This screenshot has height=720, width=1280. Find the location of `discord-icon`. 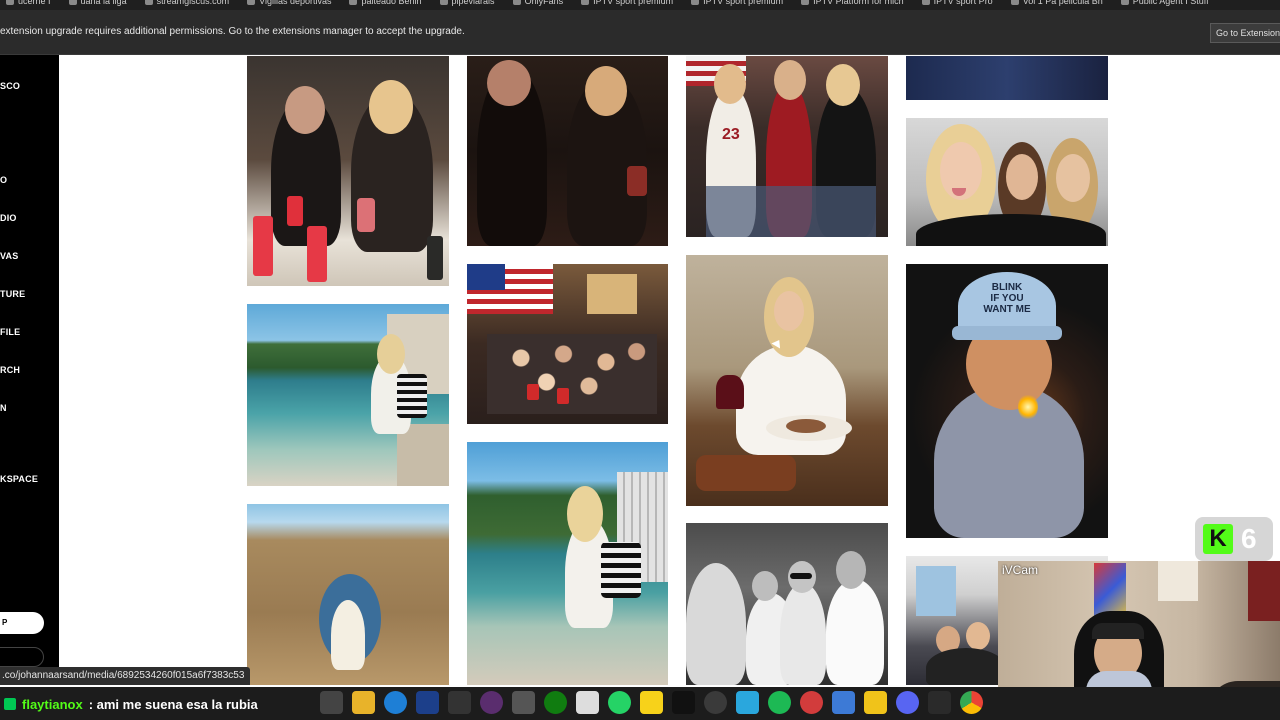

discord-icon is located at coordinates (907, 702).